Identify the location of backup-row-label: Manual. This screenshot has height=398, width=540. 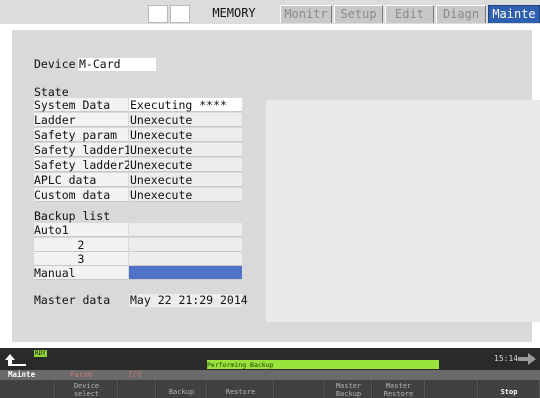
(81, 273).